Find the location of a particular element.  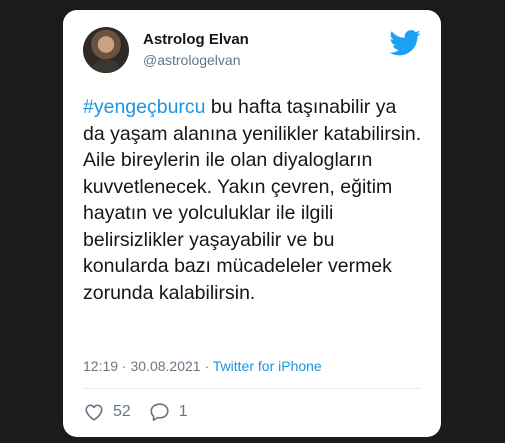

tweet-time: 12:19 is located at coordinates (100, 366).